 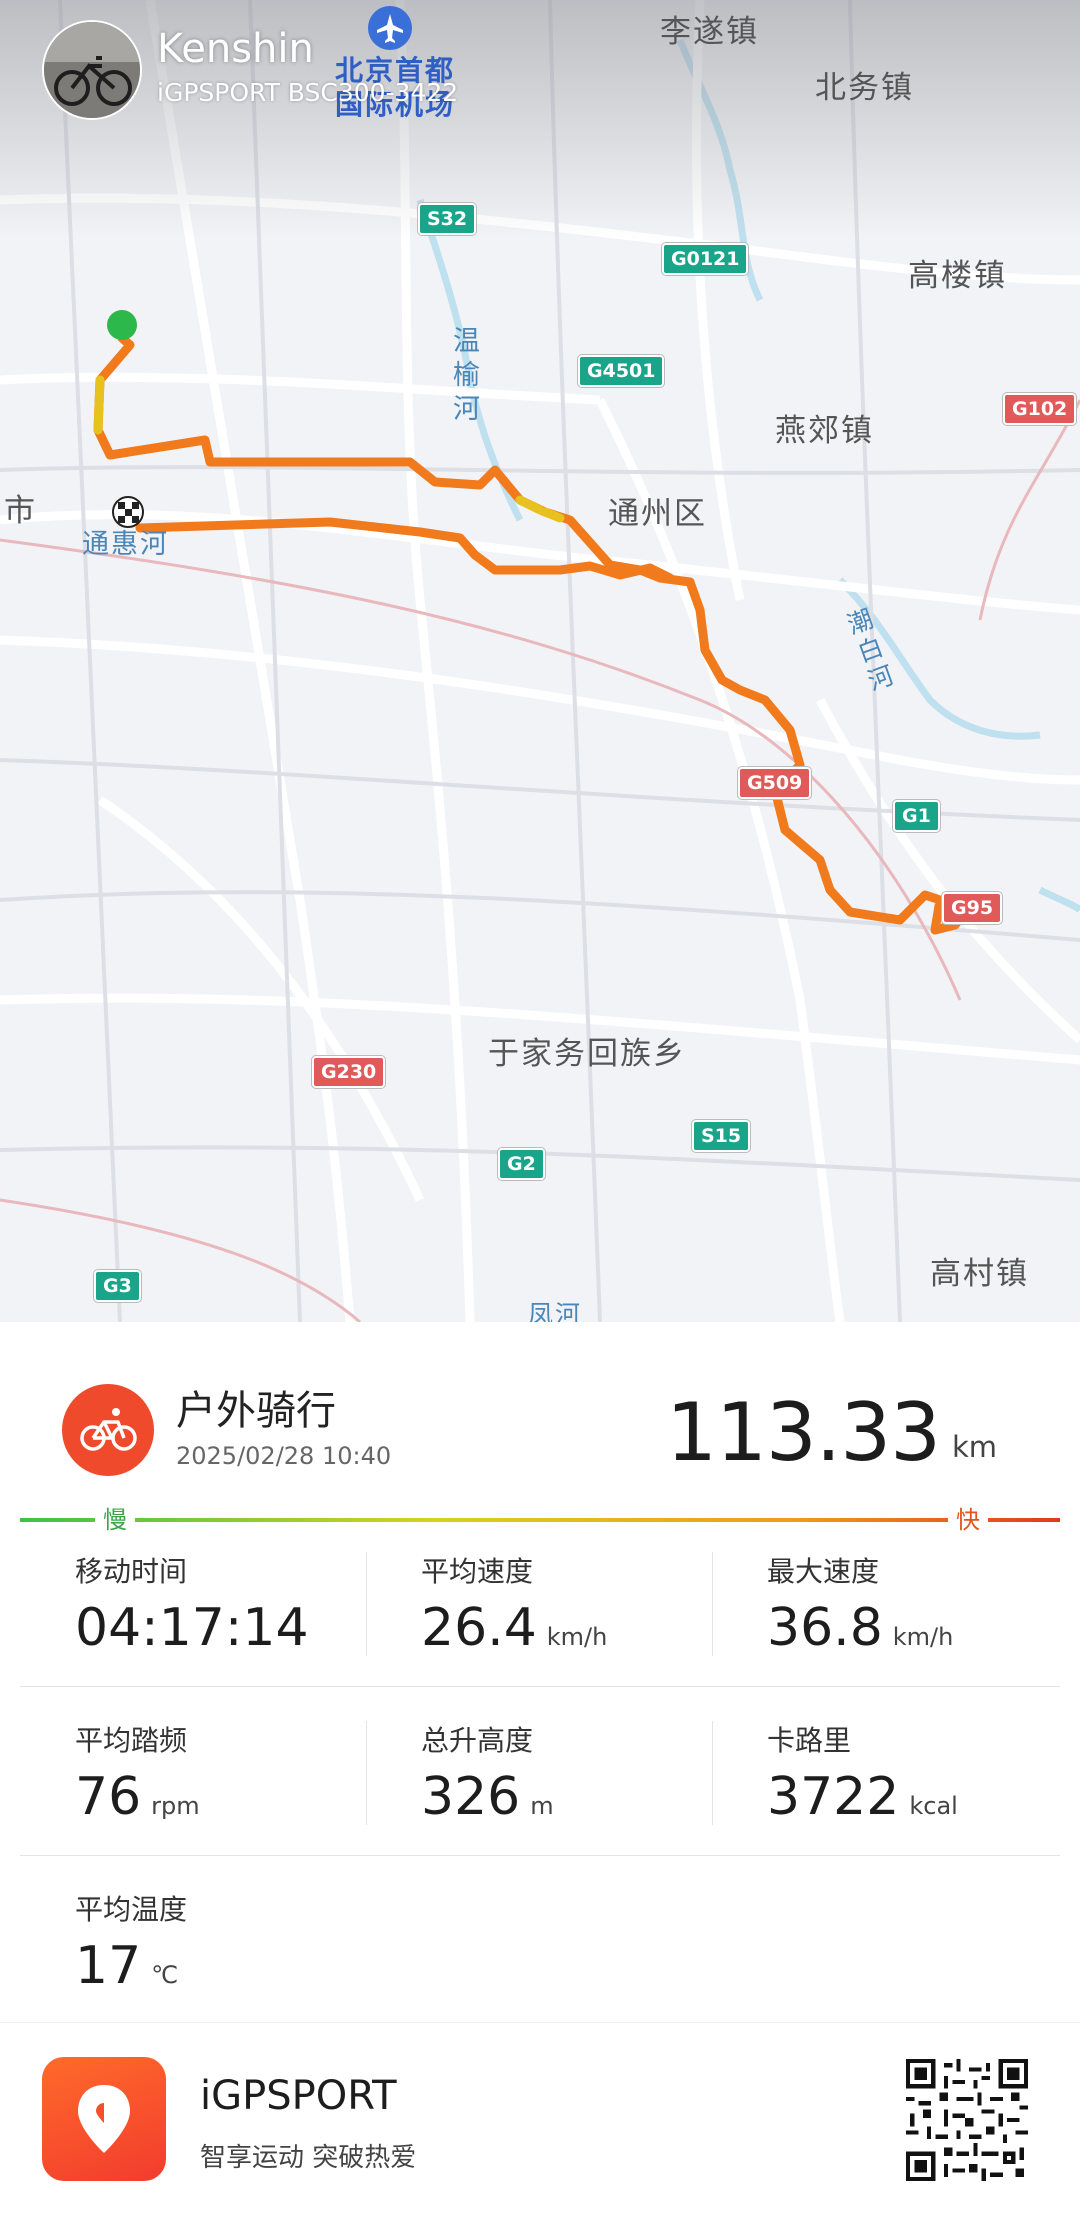 I want to click on stat-avg-cadence: 平均踏频 76 rpm, so click(x=235, y=1779).